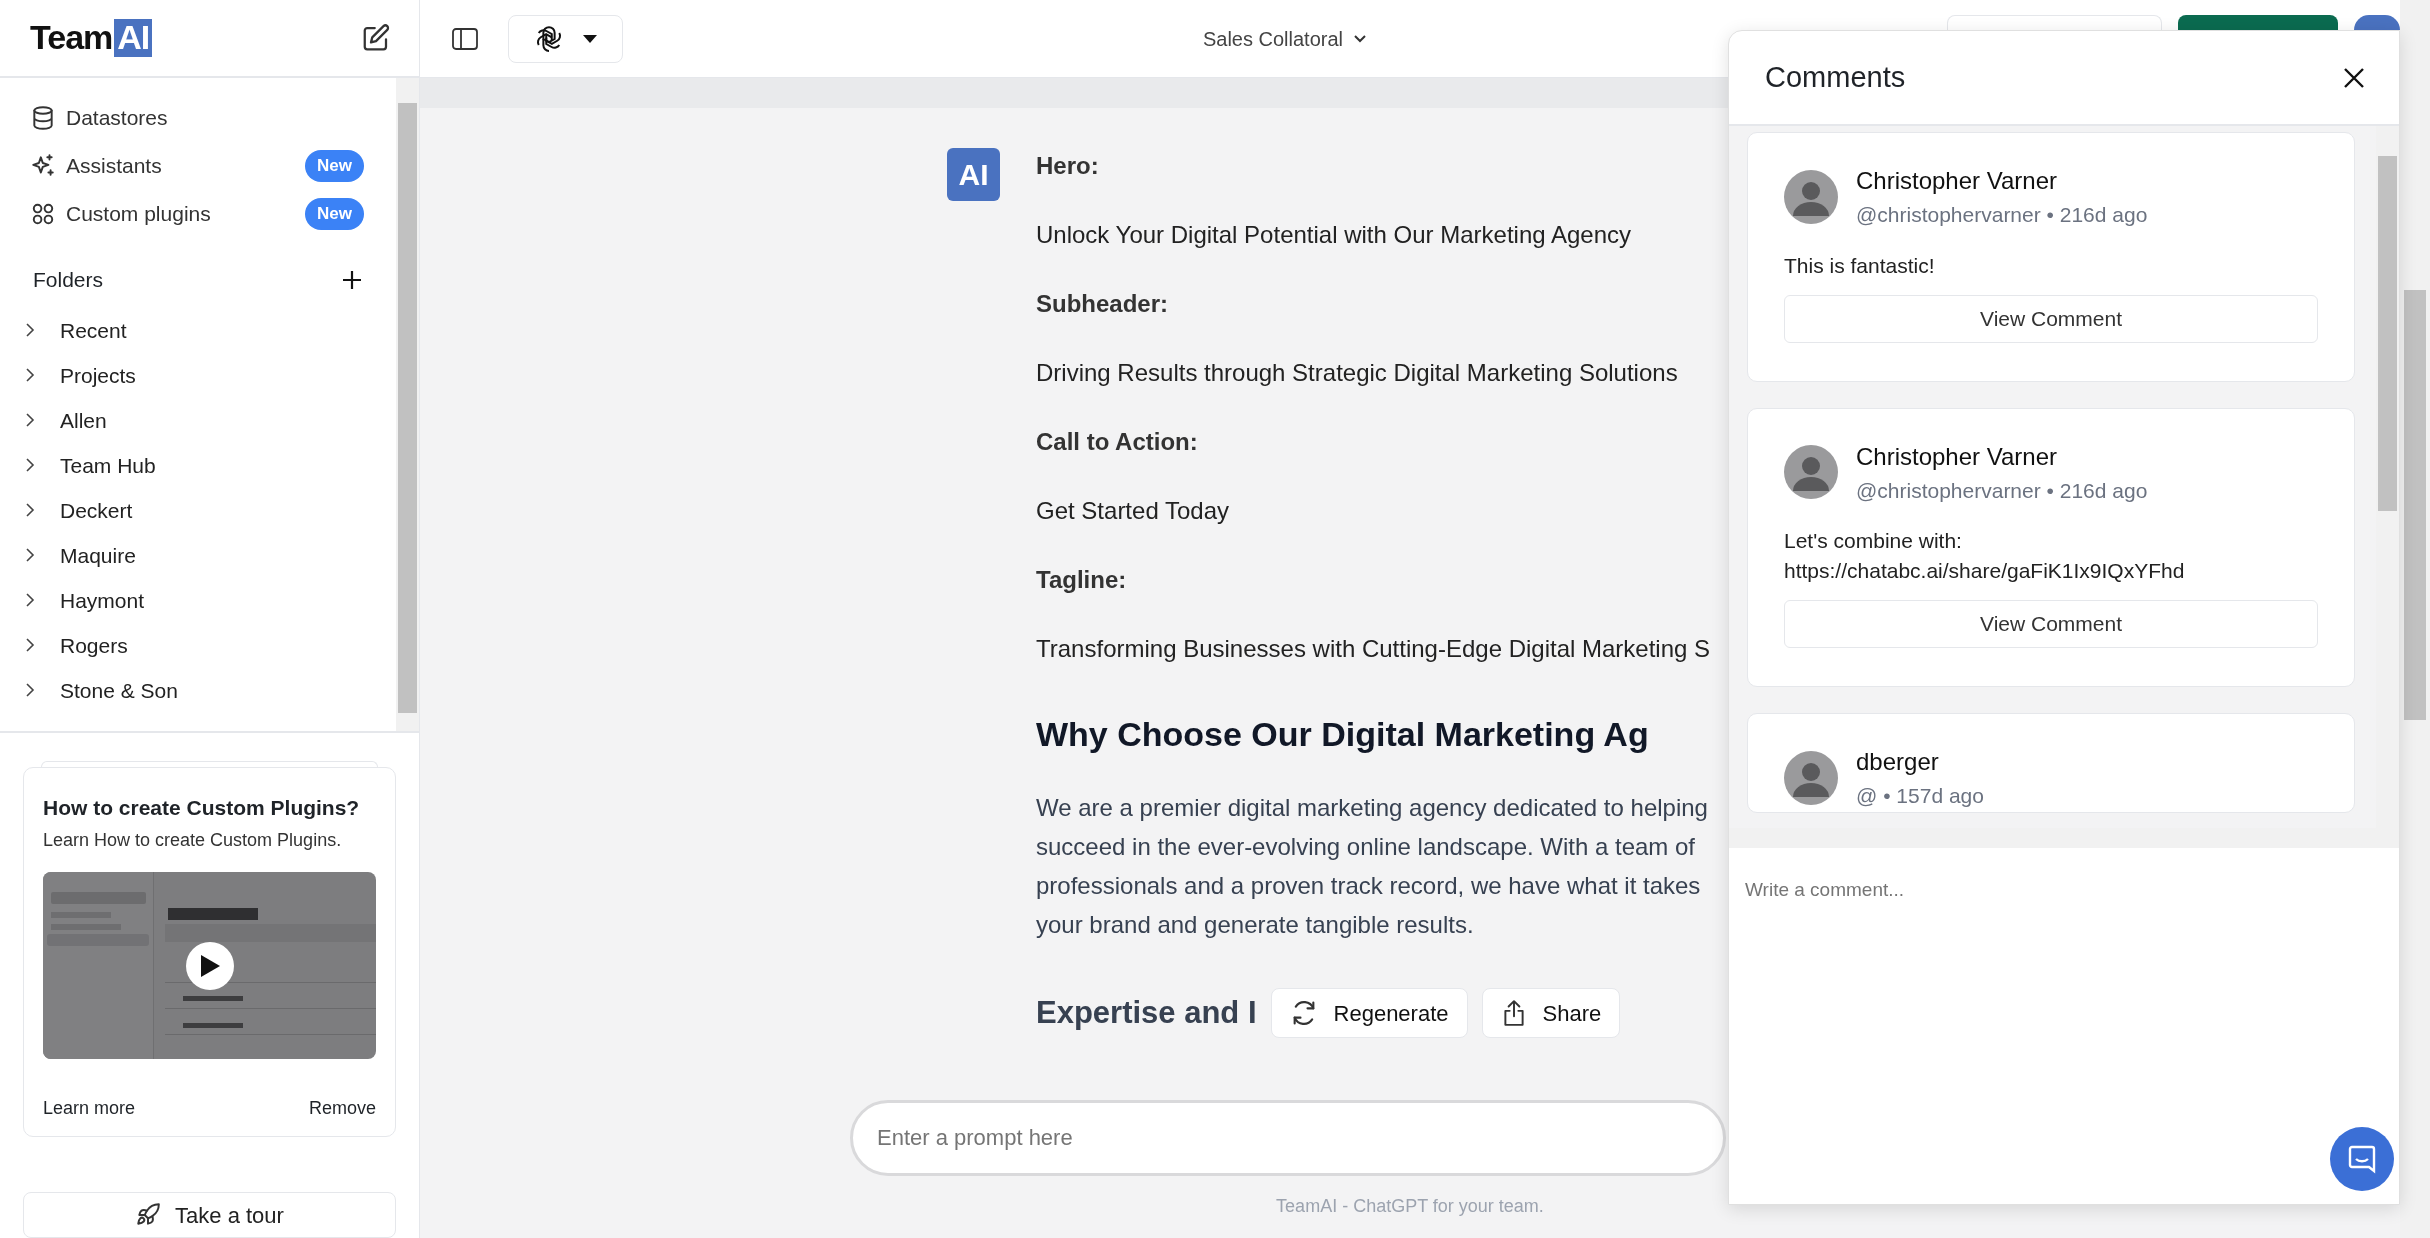 Image resolution: width=2430 pixels, height=1238 pixels. Describe the element at coordinates (1082, 580) in the screenshot. I see `section-label: Tagline:` at that location.